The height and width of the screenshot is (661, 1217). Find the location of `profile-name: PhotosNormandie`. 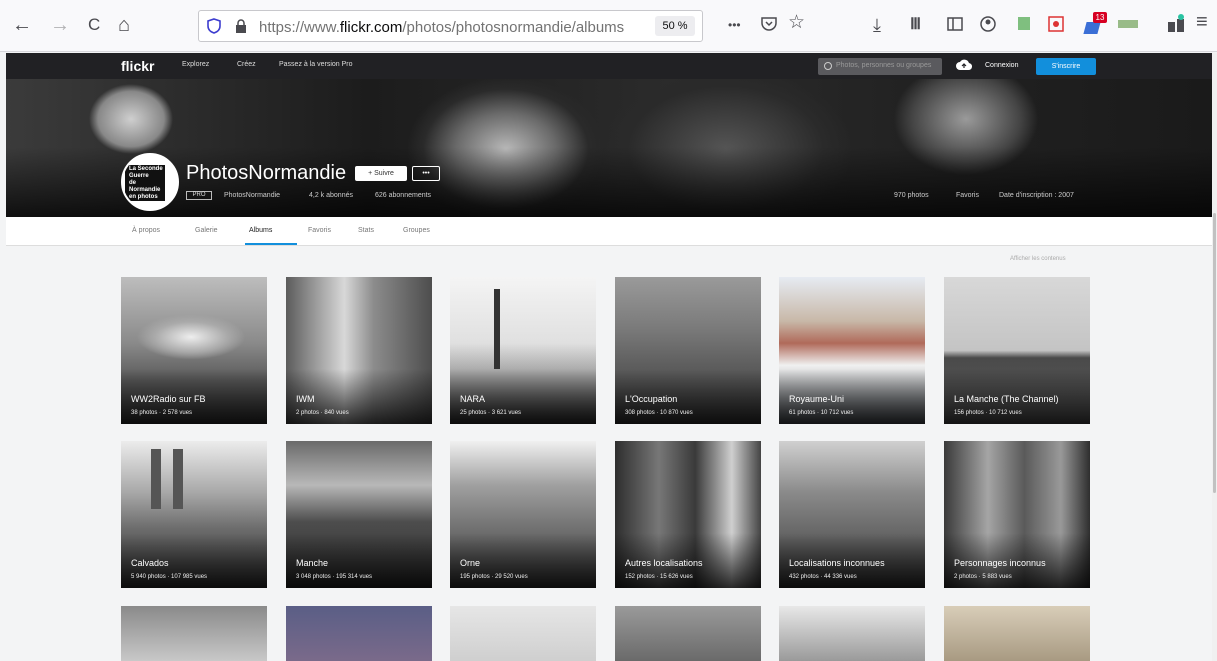

profile-name: PhotosNormandie is located at coordinates (266, 173).